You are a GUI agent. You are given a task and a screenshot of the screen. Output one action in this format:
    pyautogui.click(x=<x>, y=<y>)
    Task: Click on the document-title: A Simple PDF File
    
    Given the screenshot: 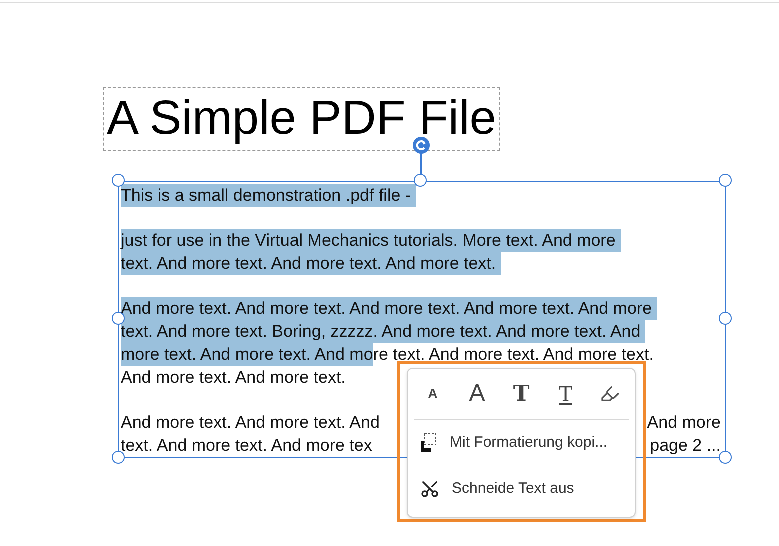 What is the action you would take?
    pyautogui.click(x=301, y=119)
    